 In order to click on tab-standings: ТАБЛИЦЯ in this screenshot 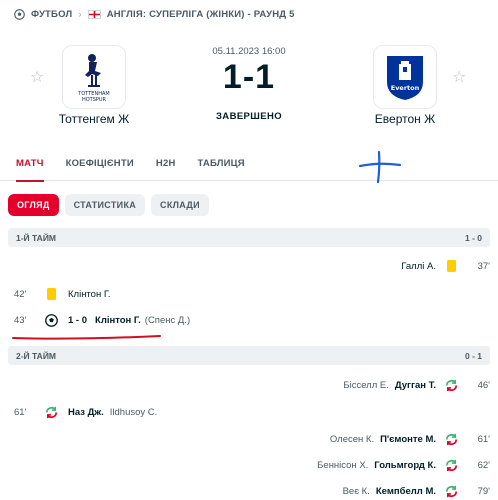, I will do `click(221, 164)`.